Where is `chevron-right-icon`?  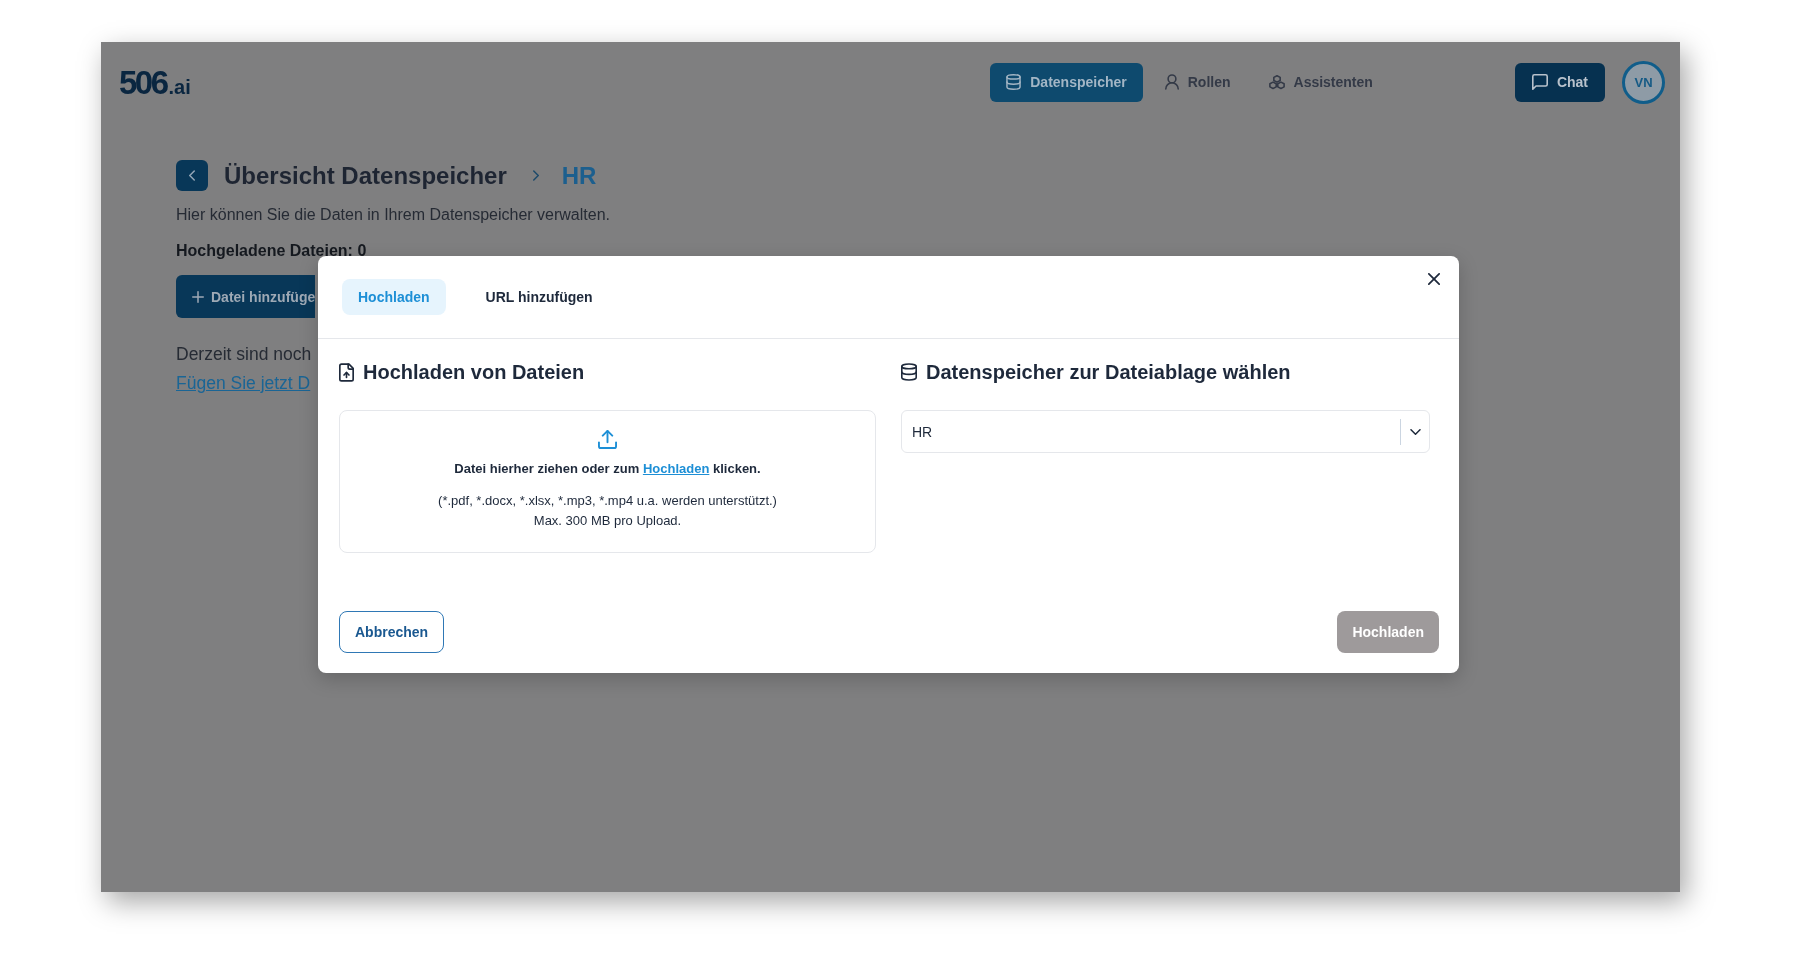
chevron-right-icon is located at coordinates (535, 175).